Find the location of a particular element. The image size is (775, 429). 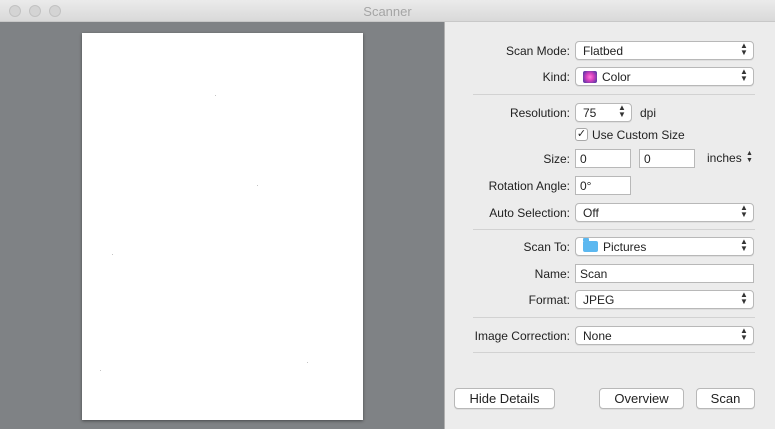

window-title: Scanner is located at coordinates (387, 11).